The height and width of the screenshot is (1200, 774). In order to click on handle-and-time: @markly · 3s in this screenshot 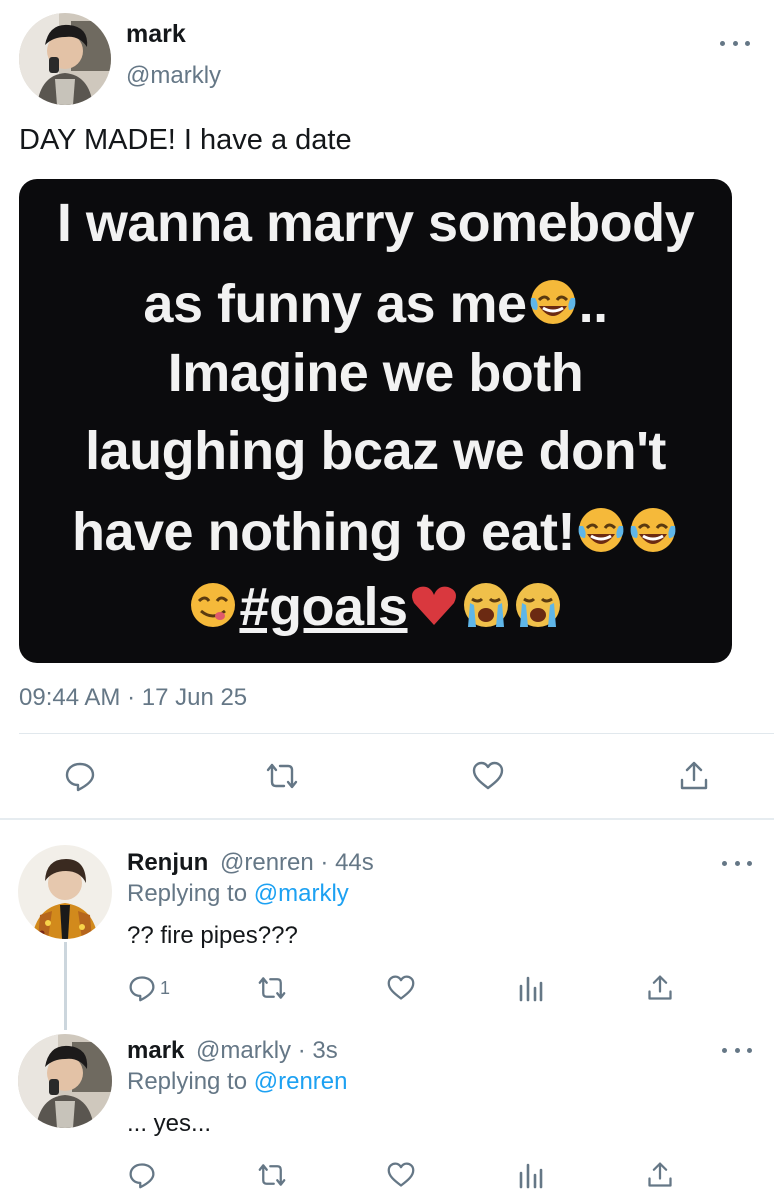, I will do `click(267, 1051)`.